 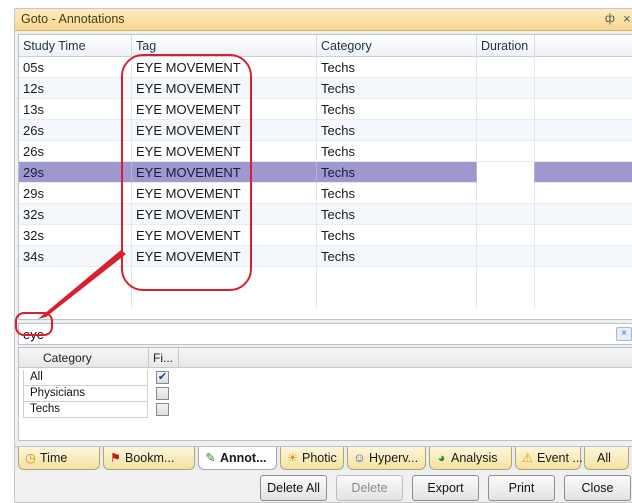 I want to click on delete-all-button: Delete All, so click(x=293, y=488).